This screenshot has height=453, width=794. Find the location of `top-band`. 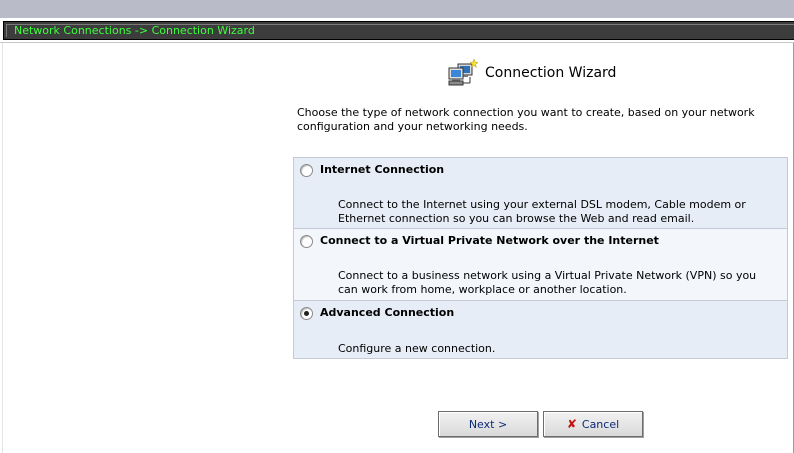

top-band is located at coordinates (397, 9).